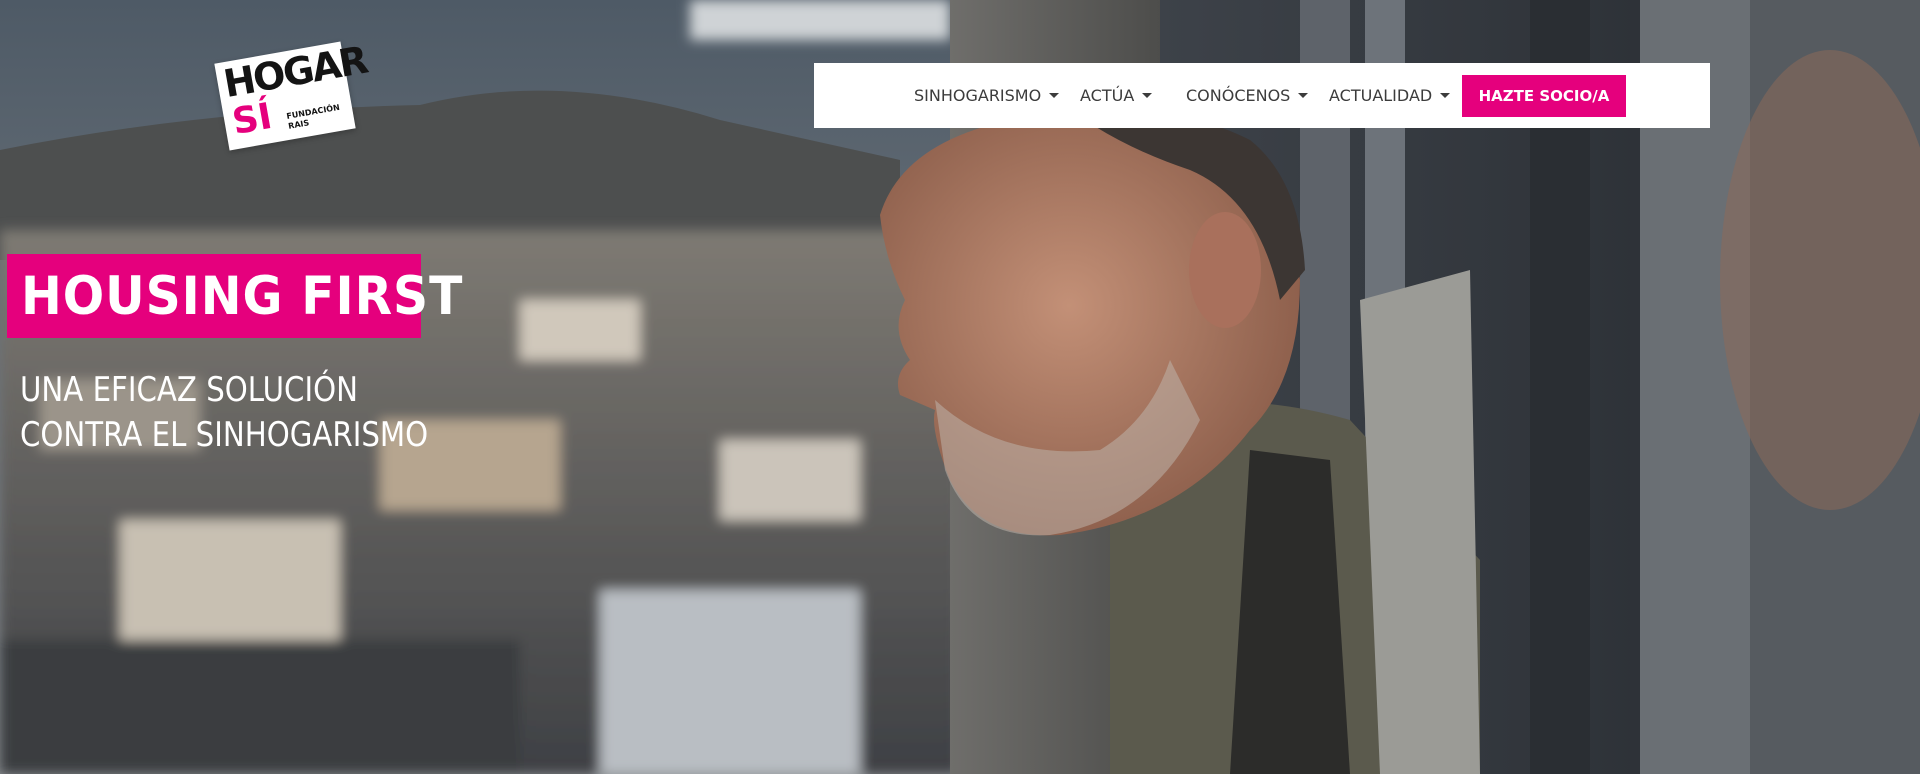  I want to click on nav-item-actualidad: ACTUALIDAD, so click(1390, 95).